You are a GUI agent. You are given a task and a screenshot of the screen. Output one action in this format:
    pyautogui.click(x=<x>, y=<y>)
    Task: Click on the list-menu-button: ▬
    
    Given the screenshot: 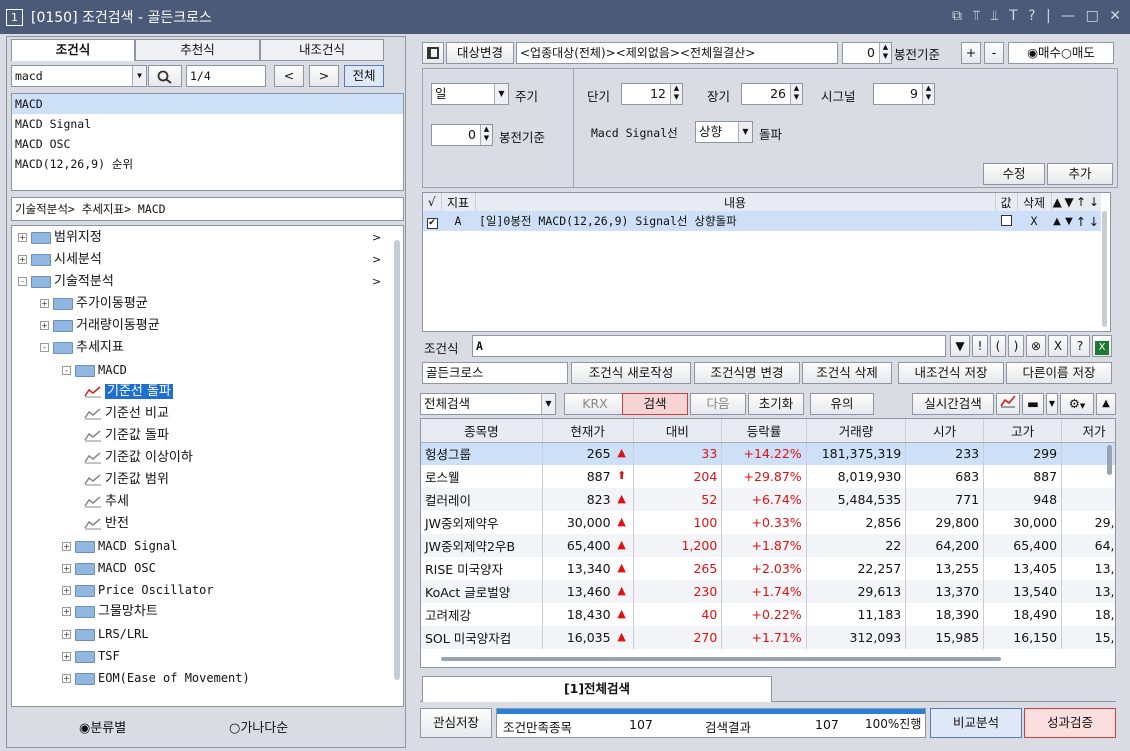 What is the action you would take?
    pyautogui.click(x=1033, y=404)
    